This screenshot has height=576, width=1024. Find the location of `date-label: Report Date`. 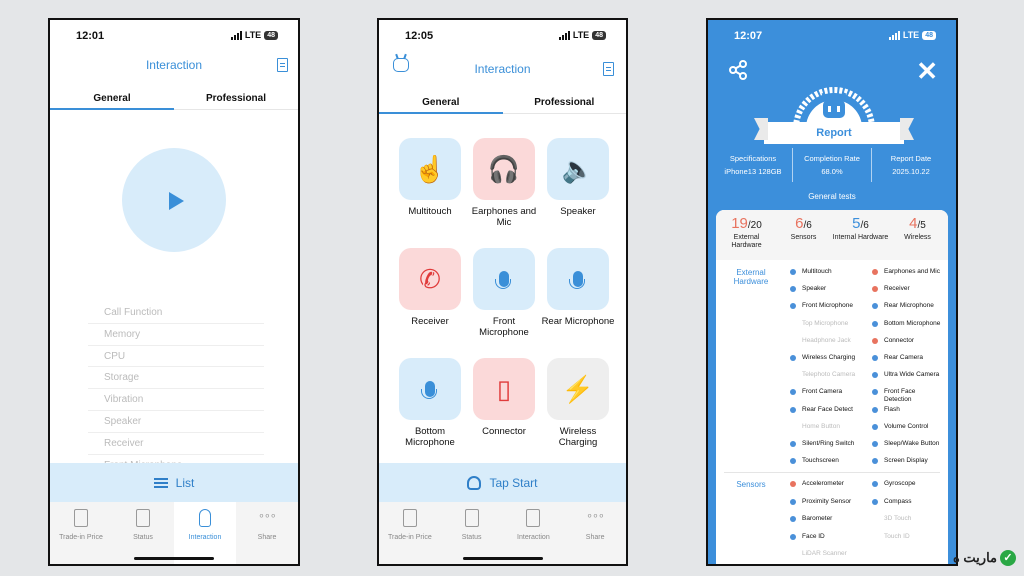

date-label: Report Date is located at coordinates (911, 158).